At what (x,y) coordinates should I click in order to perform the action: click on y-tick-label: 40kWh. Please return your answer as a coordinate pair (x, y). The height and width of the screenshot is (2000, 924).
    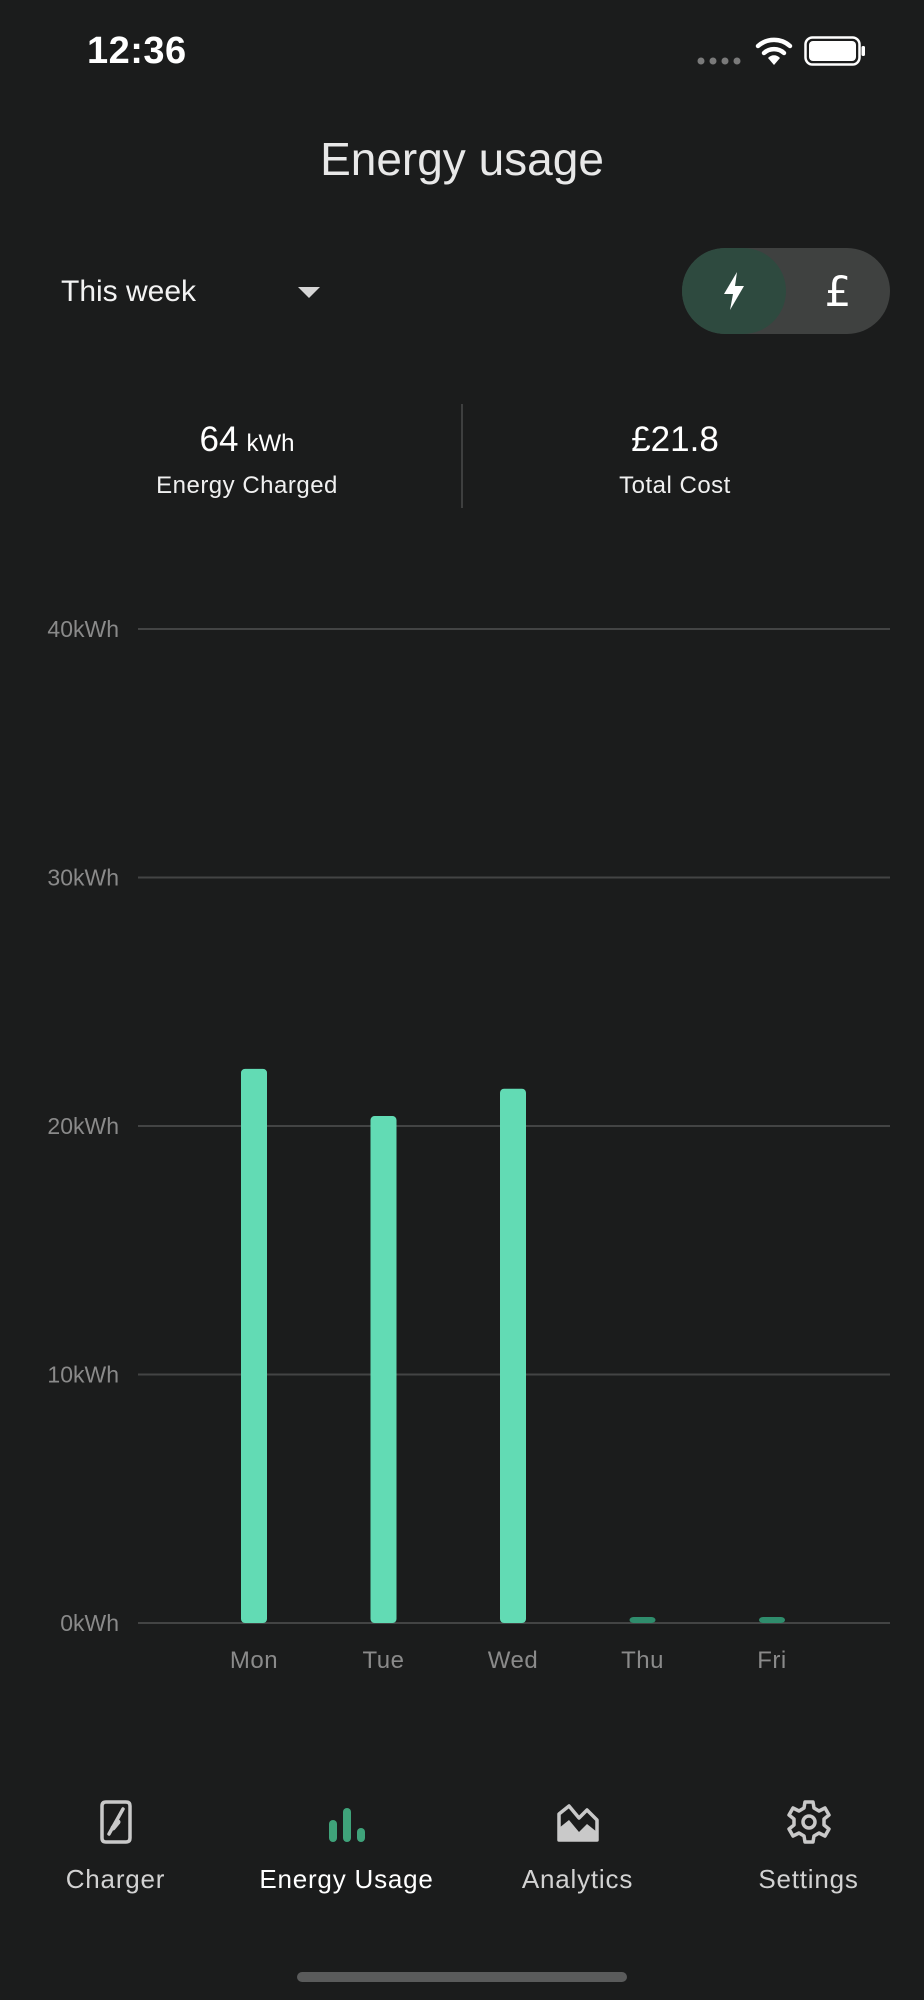
    Looking at the image, I should click on (83, 629).